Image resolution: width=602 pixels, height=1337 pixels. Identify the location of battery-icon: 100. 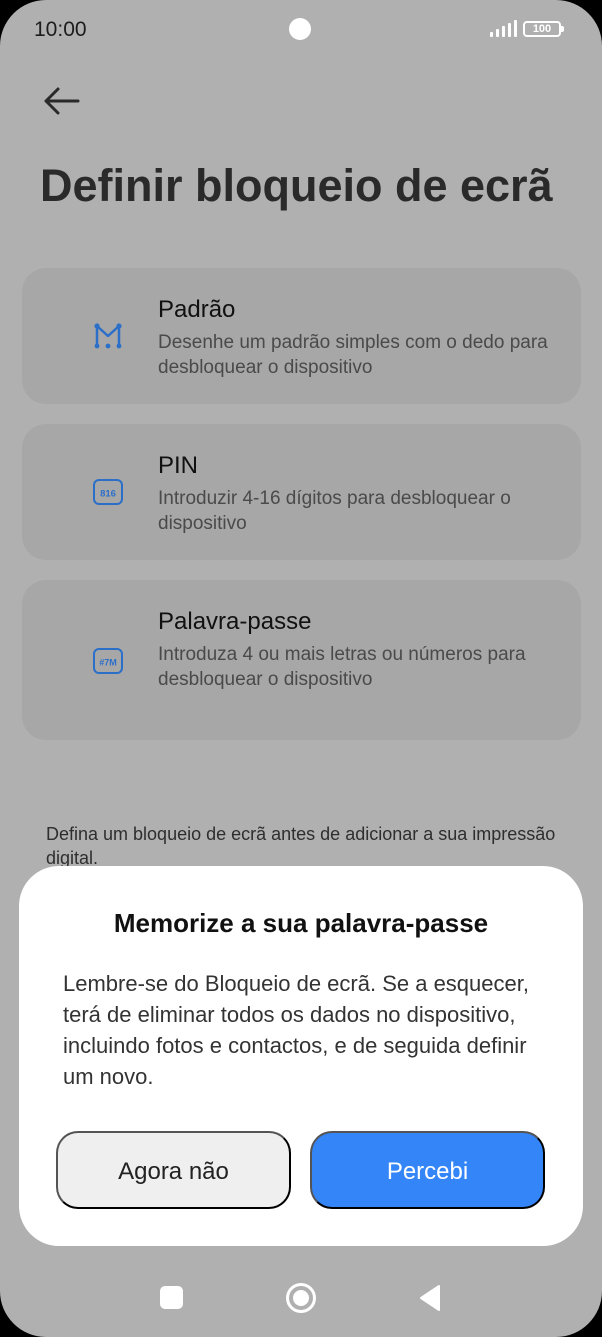
(543, 29).